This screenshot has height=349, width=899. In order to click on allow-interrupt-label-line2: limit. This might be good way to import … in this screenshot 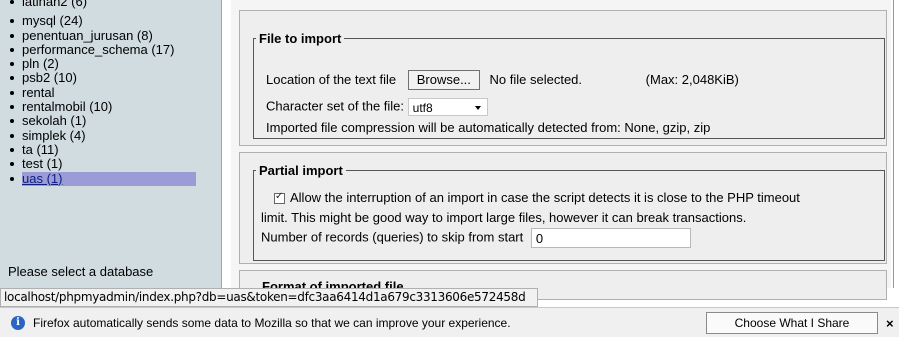, I will do `click(504, 217)`.